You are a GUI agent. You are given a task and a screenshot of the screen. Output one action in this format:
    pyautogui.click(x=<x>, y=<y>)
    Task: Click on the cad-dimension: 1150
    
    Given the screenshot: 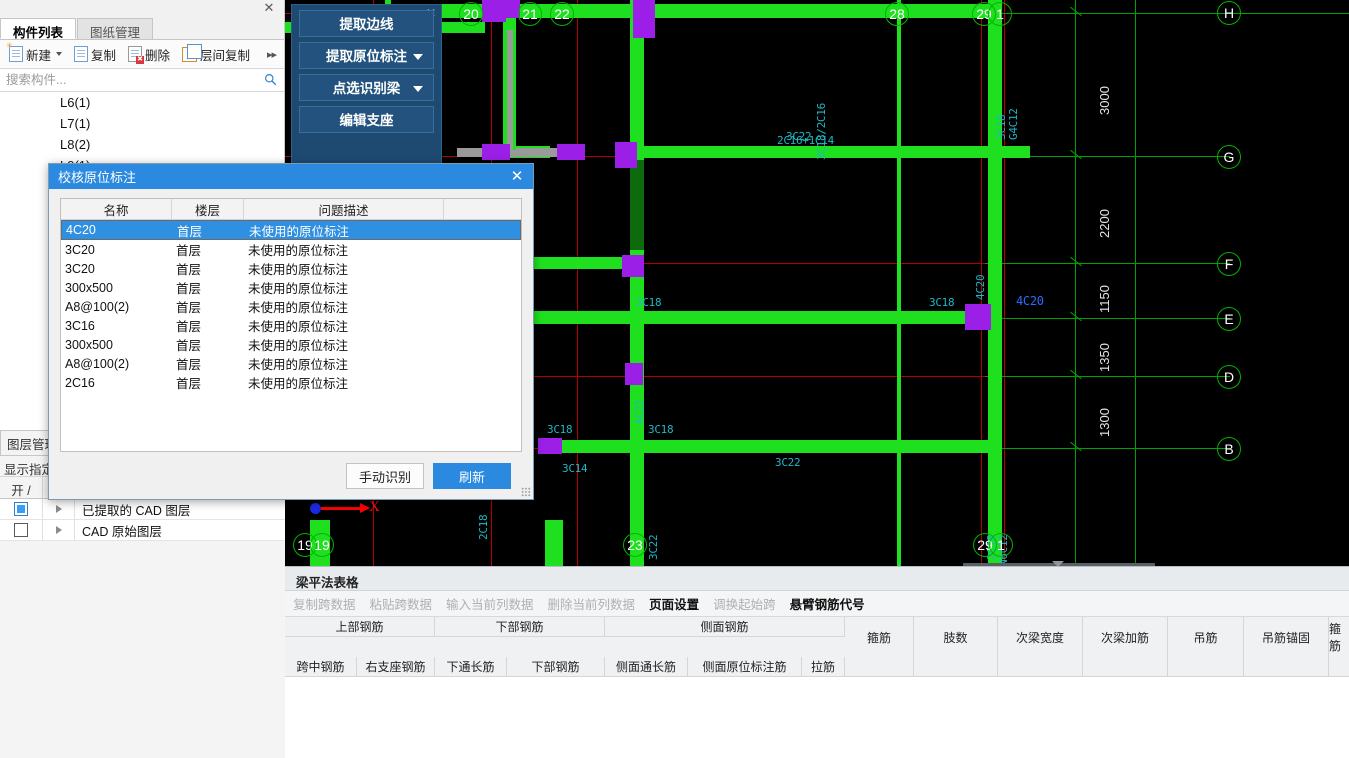 What is the action you would take?
    pyautogui.click(x=1104, y=299)
    